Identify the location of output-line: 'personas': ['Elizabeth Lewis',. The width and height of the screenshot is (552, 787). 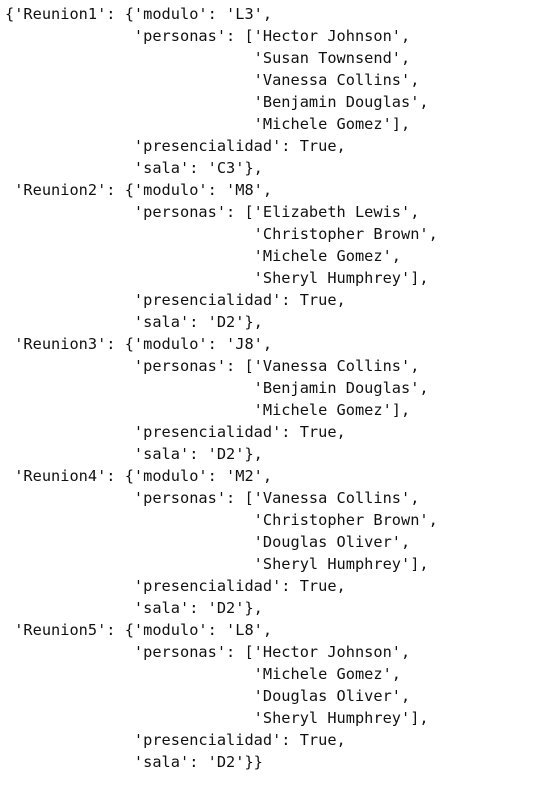
(212, 212).